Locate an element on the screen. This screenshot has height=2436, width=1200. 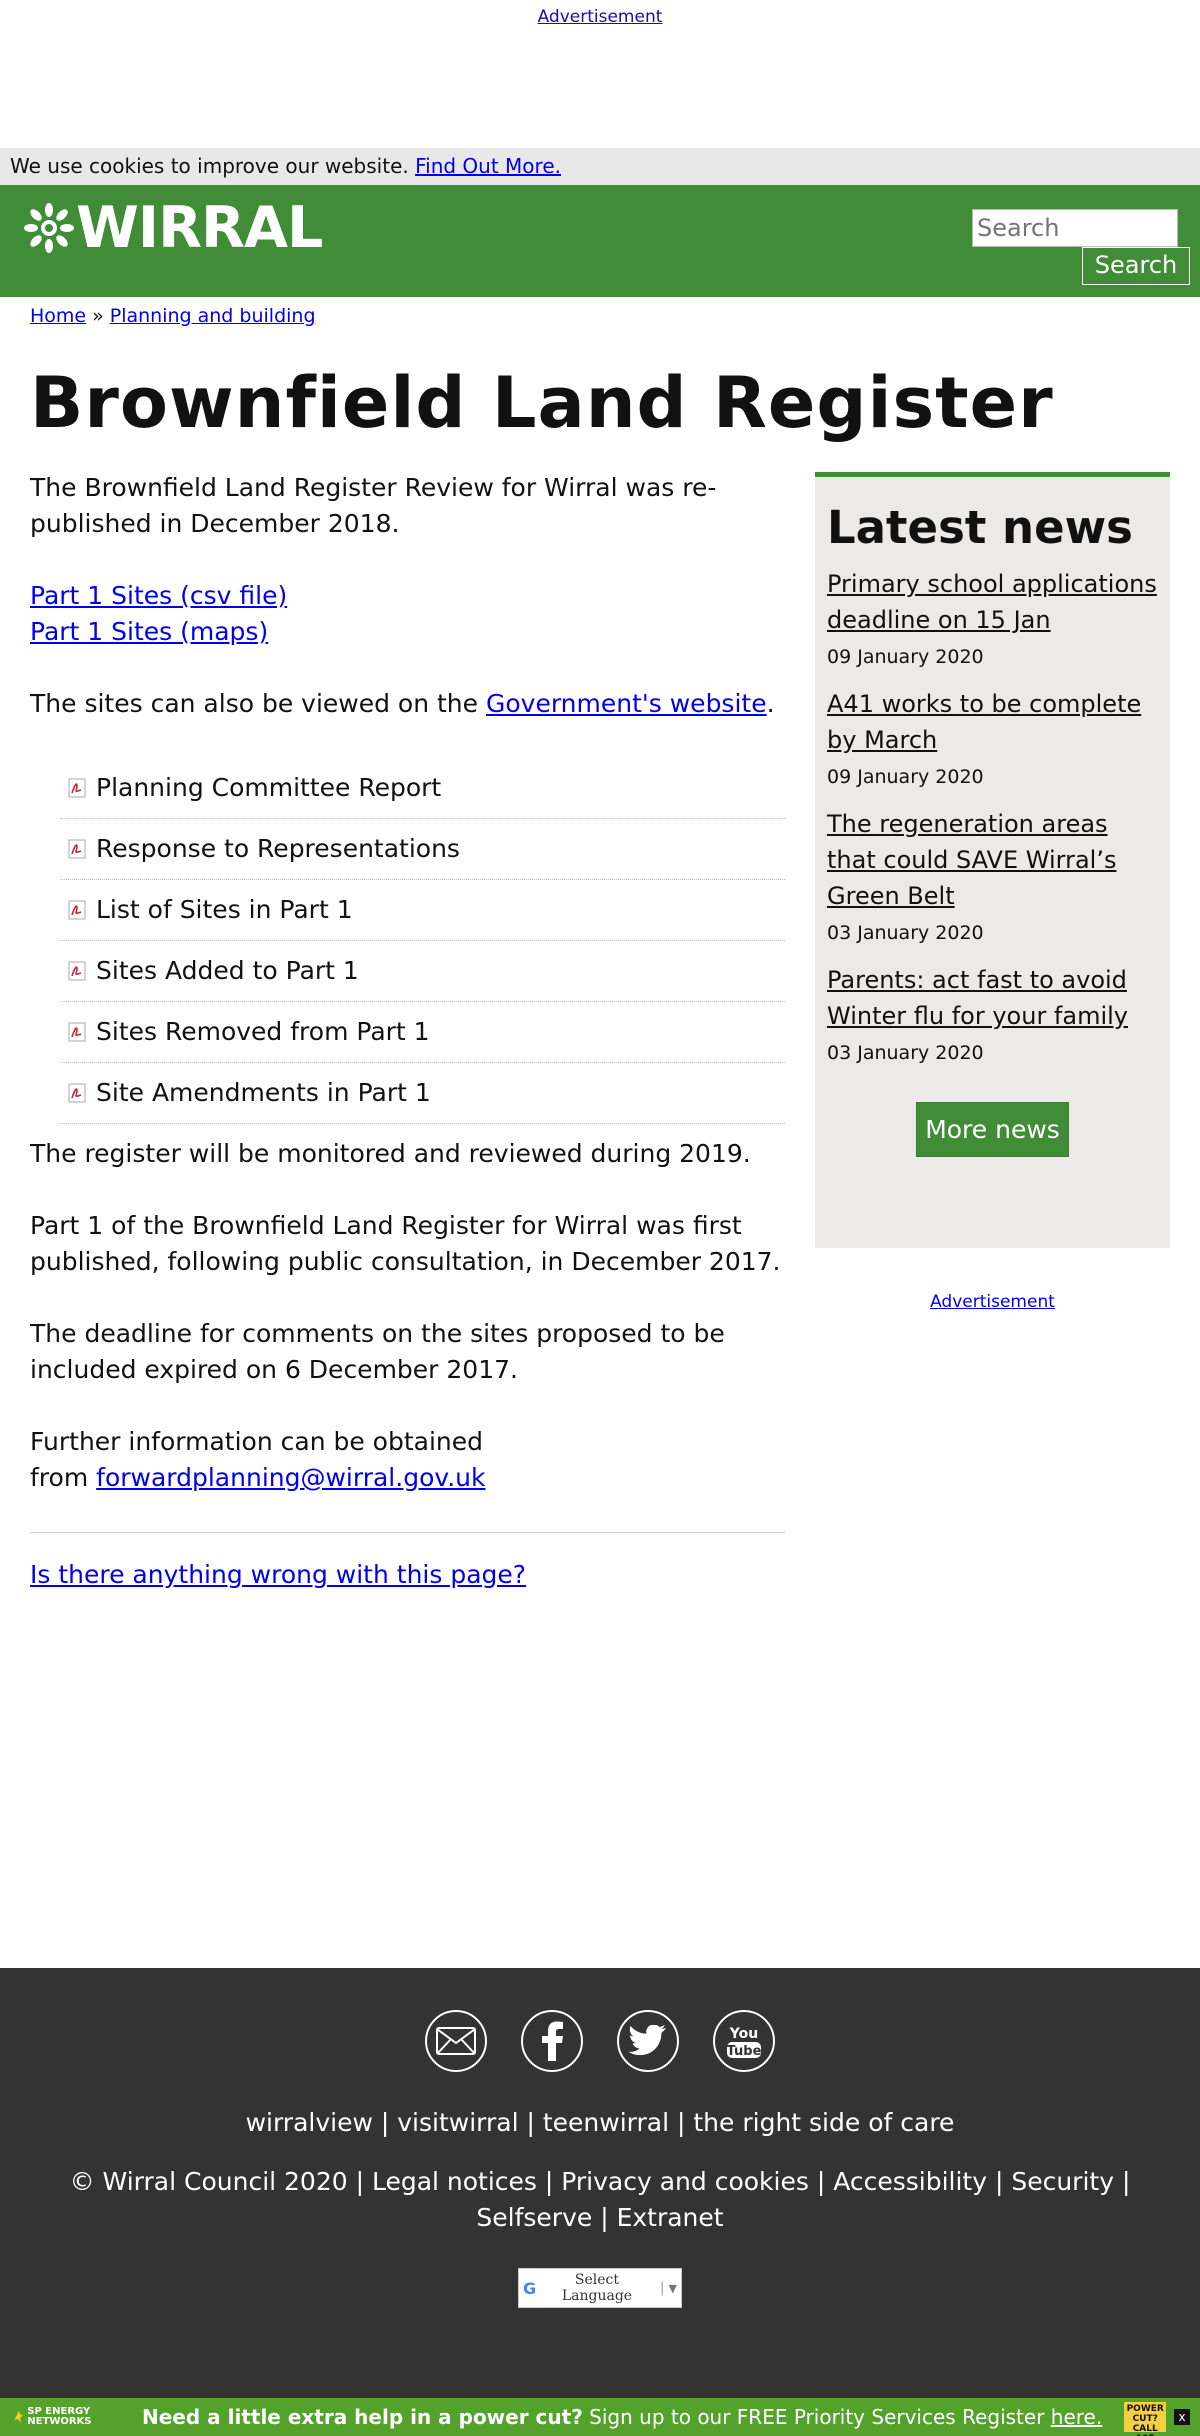
list-item: Site Amendments in Part 1 is located at coordinates (422, 1093).